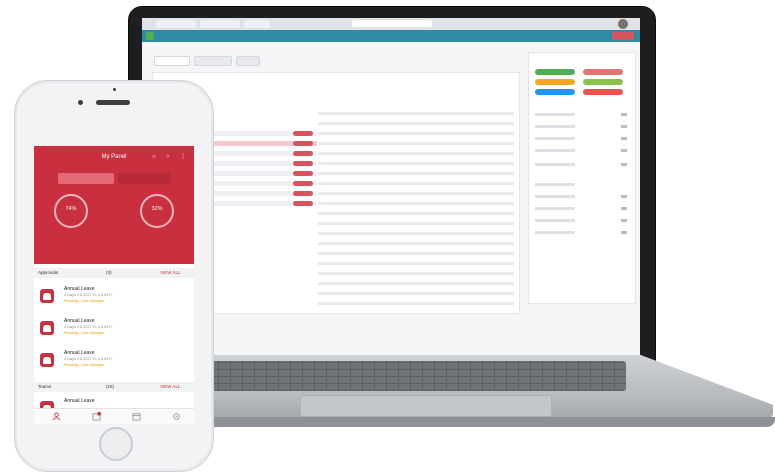  I want to click on search-icon: ○, so click(155, 157).